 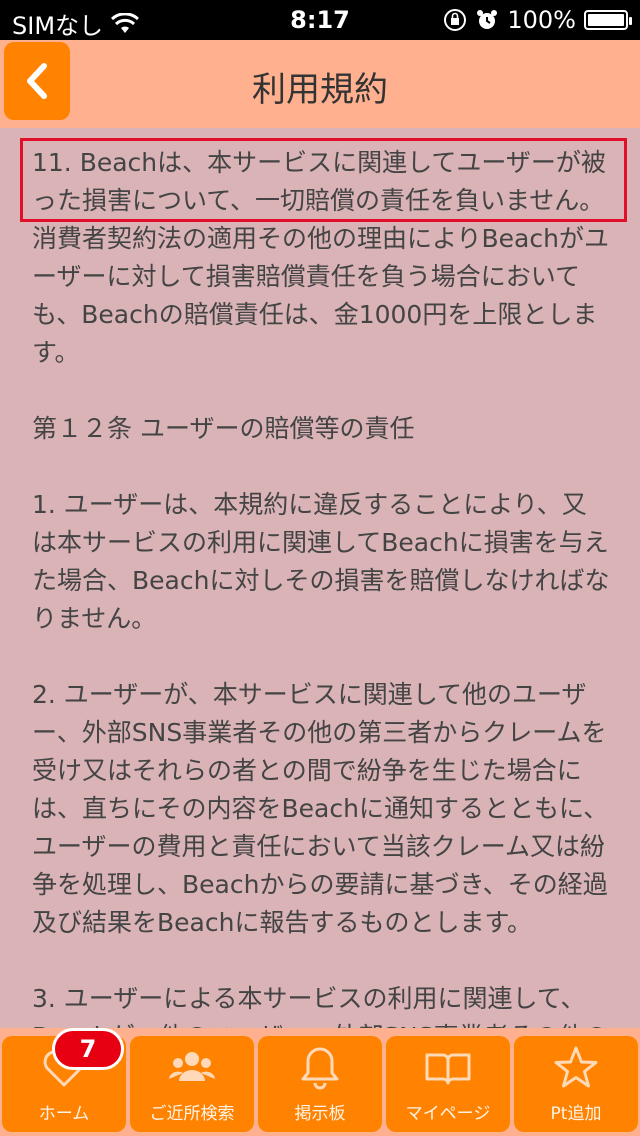 What do you see at coordinates (320, 90) in the screenshot?
I see `page-title: 利用規約` at bounding box center [320, 90].